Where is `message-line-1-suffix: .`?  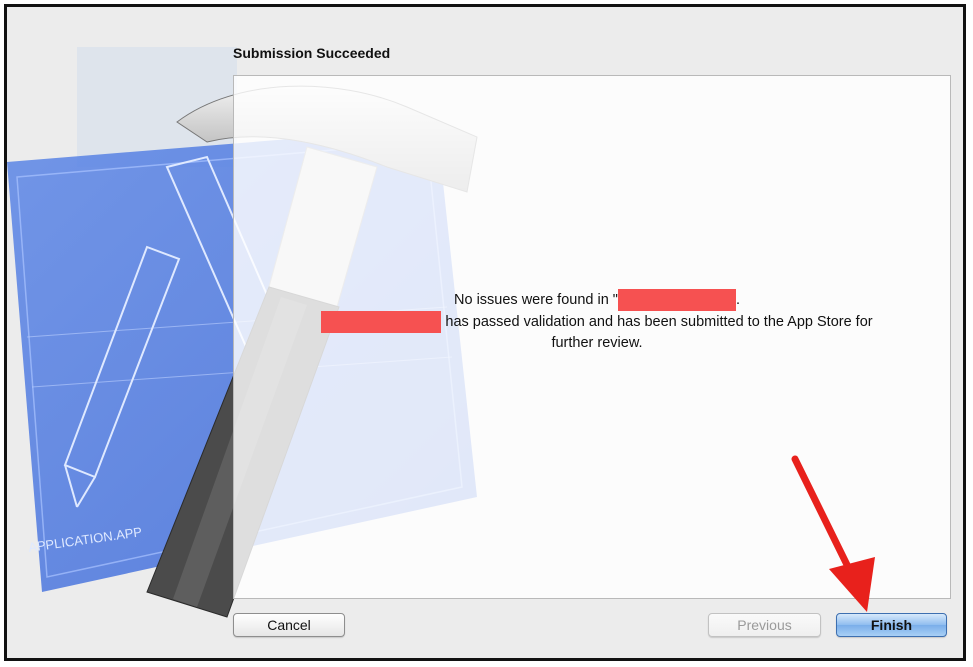 message-line-1-suffix: . is located at coordinates (737, 299).